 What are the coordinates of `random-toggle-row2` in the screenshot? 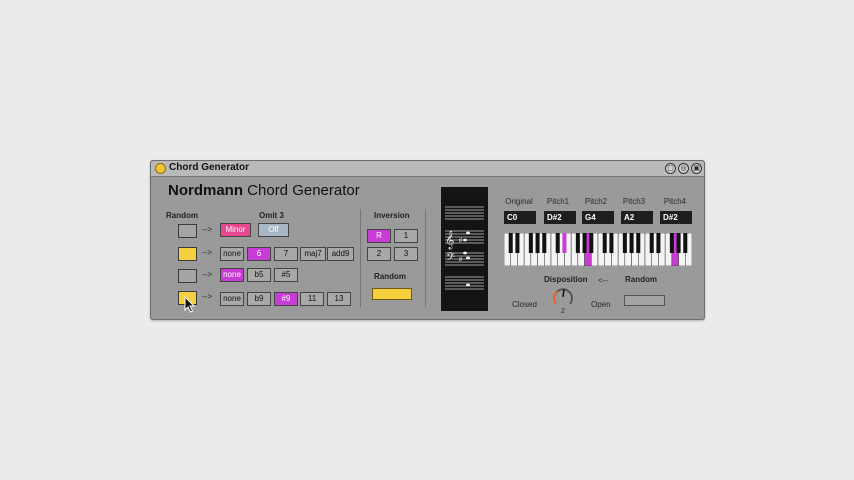 It's located at (187, 254).